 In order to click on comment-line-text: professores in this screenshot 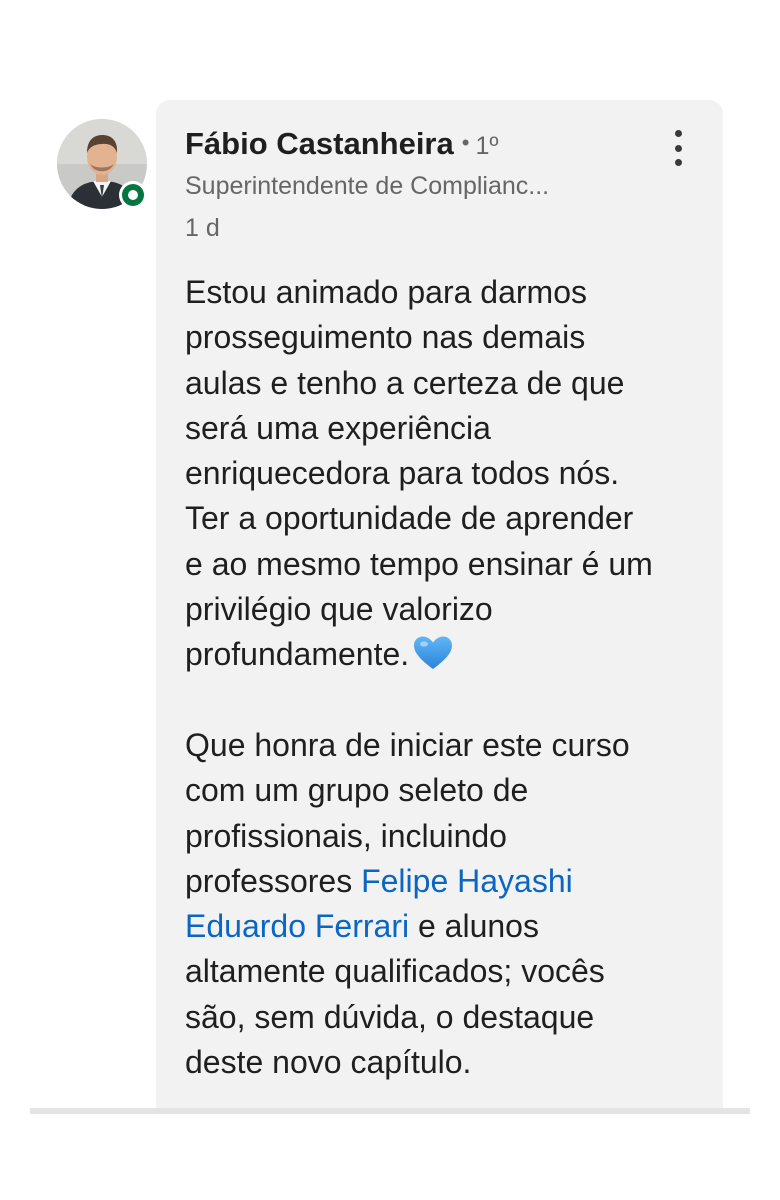, I will do `click(273, 880)`.